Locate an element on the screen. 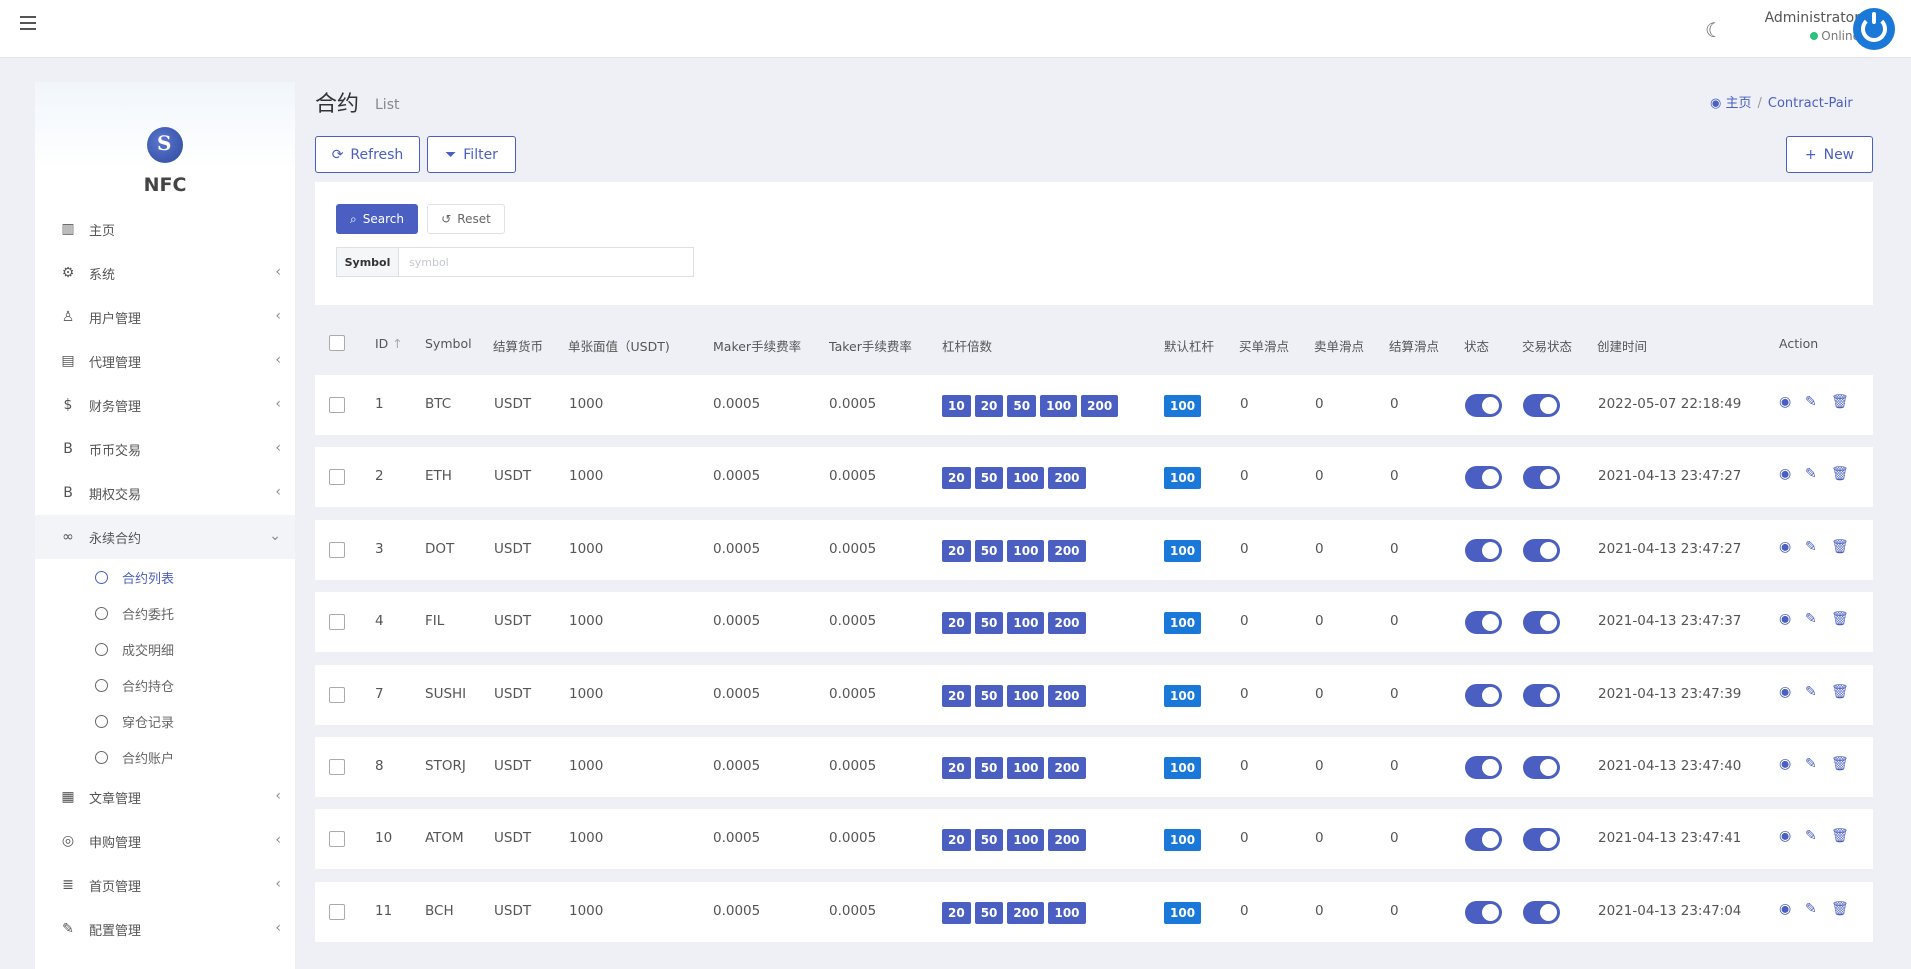 The width and height of the screenshot is (1911, 969). col-action: Action is located at coordinates (1799, 343).